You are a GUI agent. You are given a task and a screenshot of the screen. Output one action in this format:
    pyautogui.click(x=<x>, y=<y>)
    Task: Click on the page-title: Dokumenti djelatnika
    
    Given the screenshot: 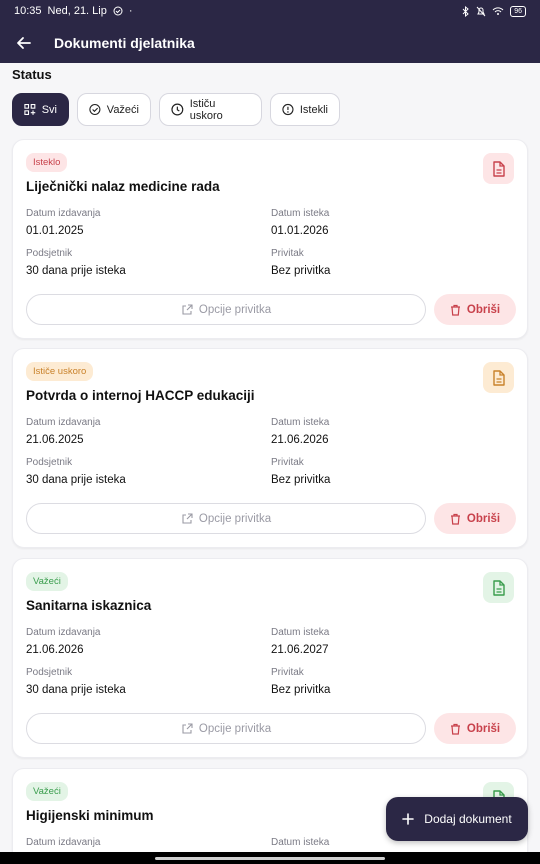 What is the action you would take?
    pyautogui.click(x=124, y=42)
    